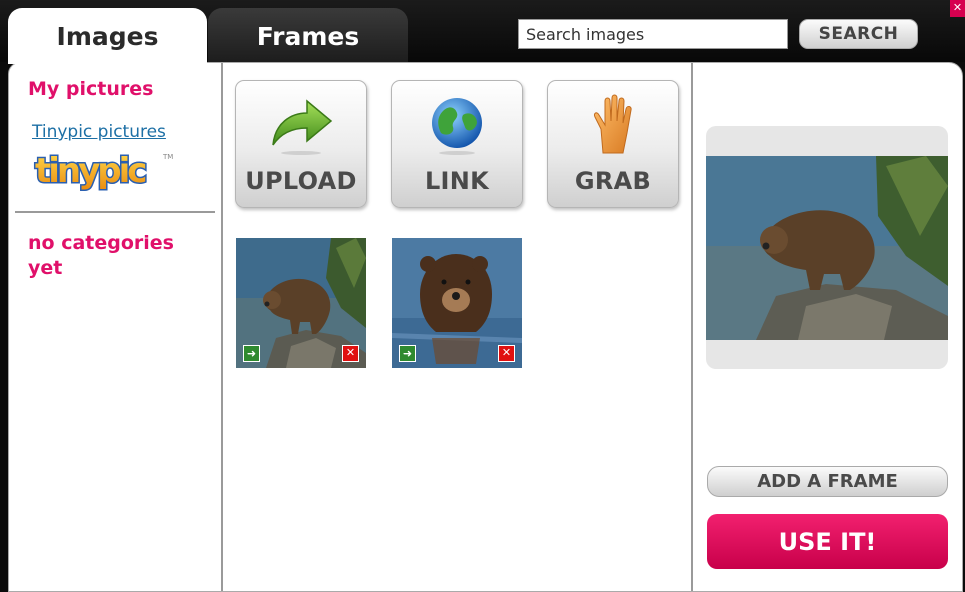 The height and width of the screenshot is (592, 965). What do you see at coordinates (613, 125) in the screenshot?
I see `hand-icon` at bounding box center [613, 125].